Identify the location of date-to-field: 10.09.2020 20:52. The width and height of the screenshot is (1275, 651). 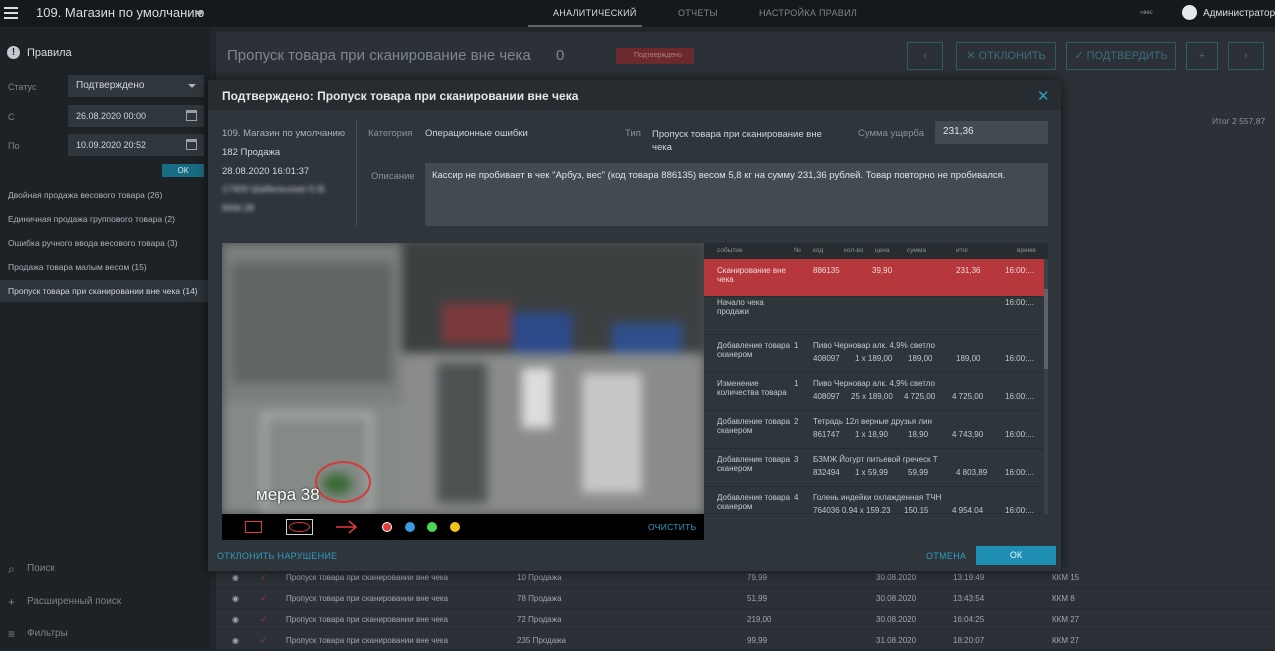
(136, 145).